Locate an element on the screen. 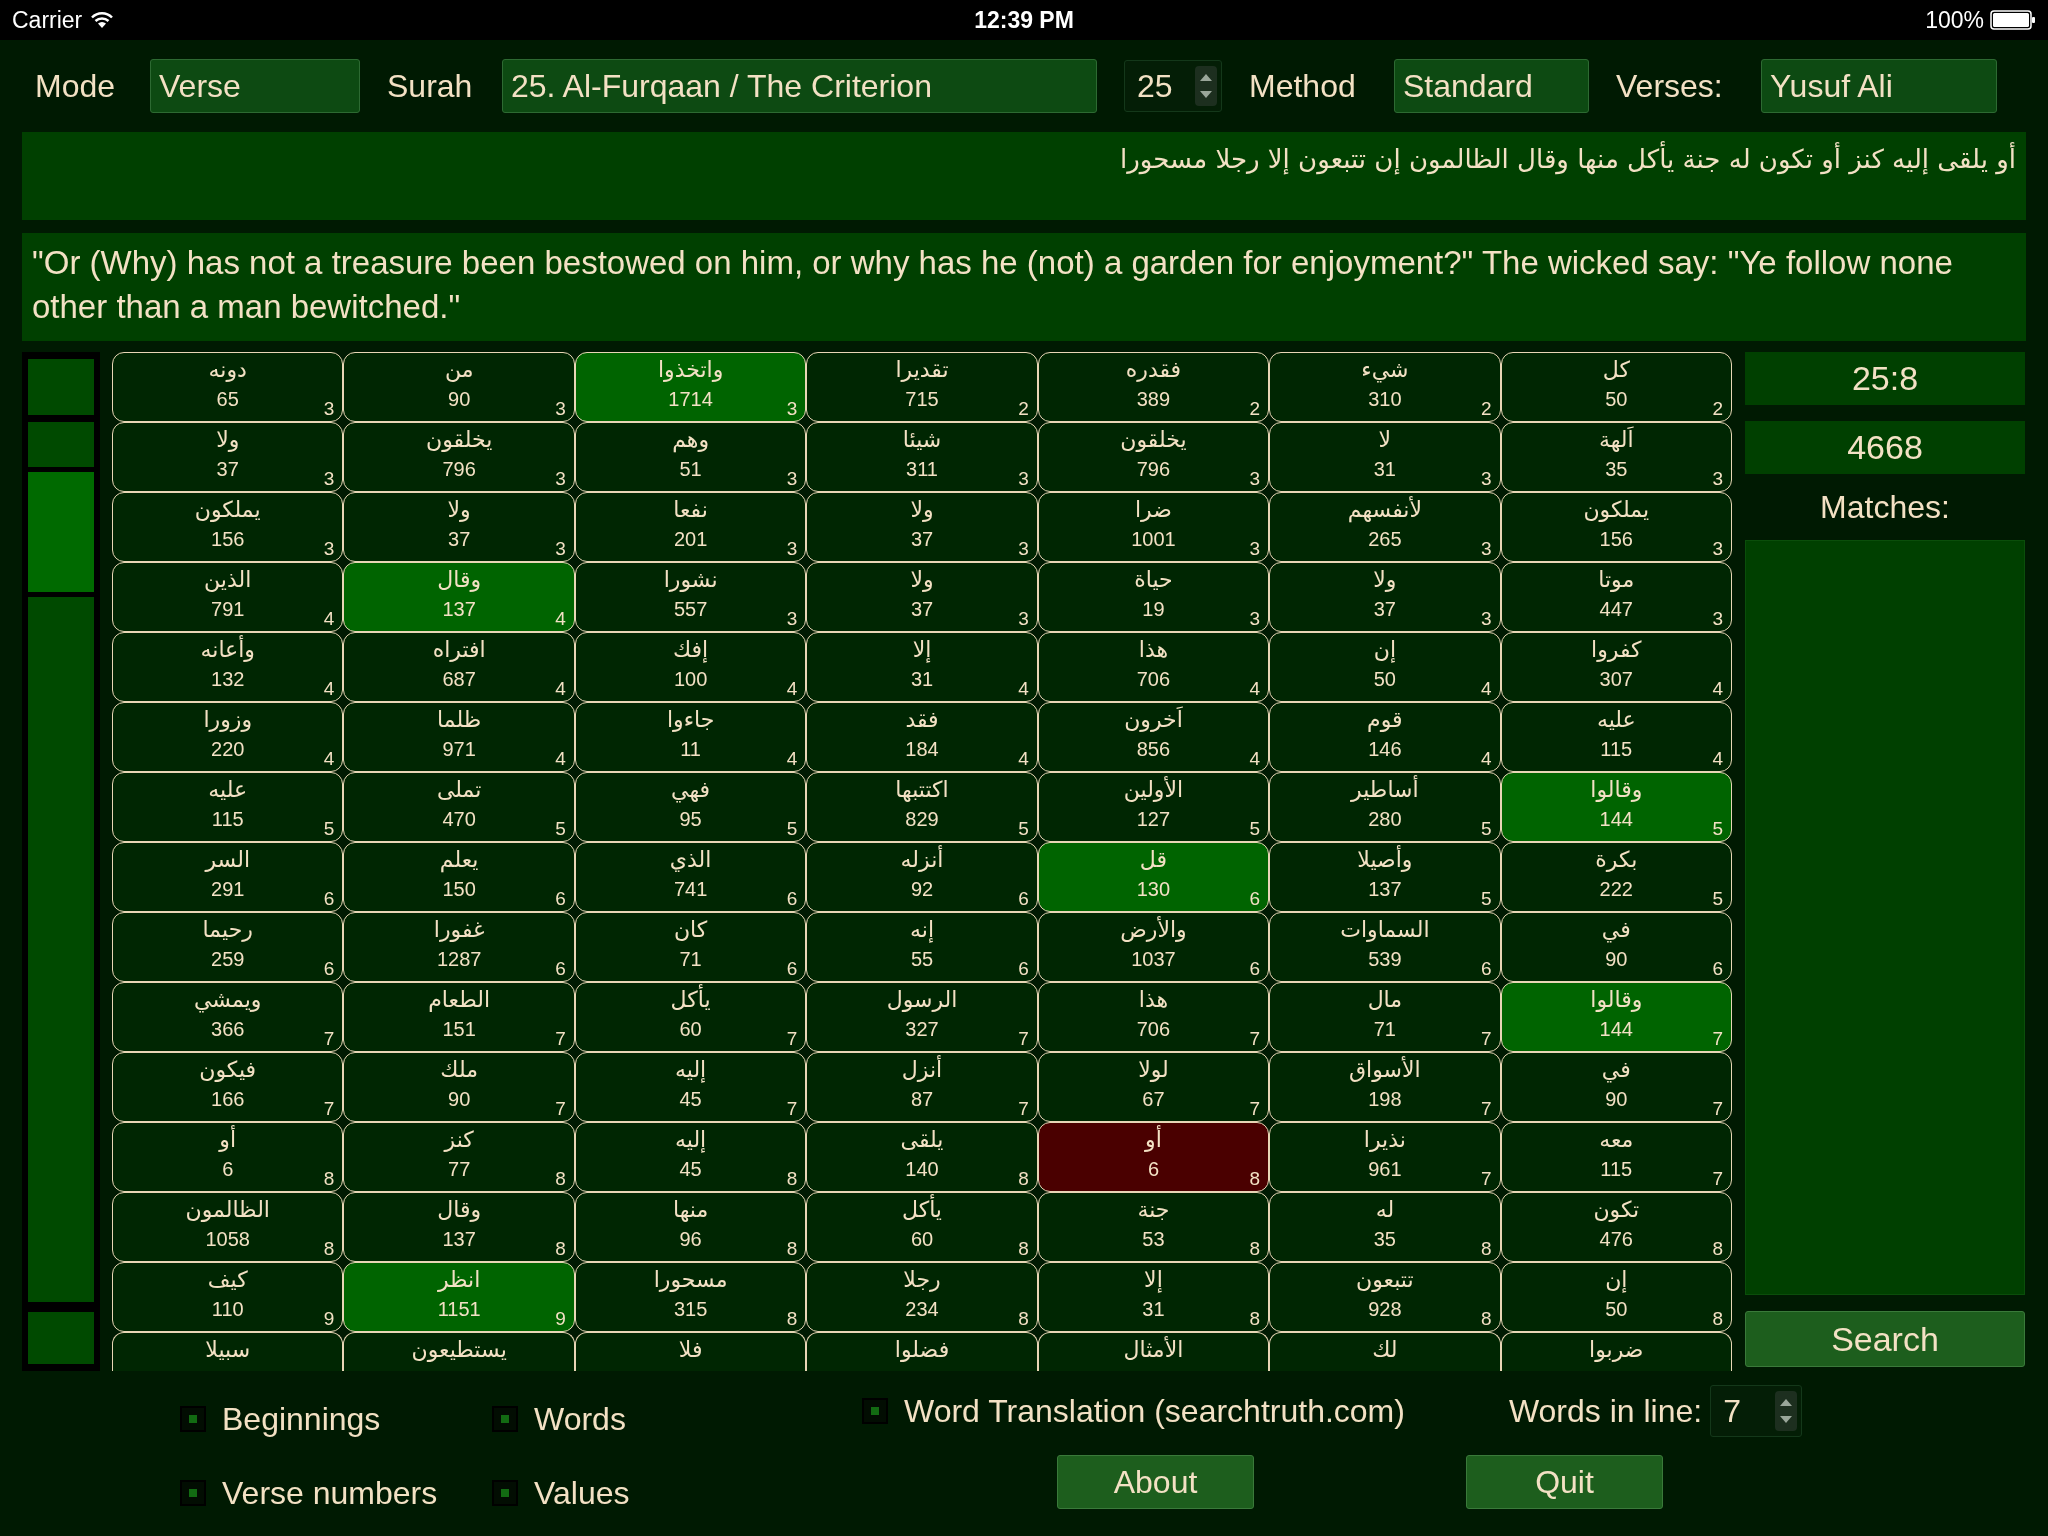  option-label: Values is located at coordinates (582, 1493).